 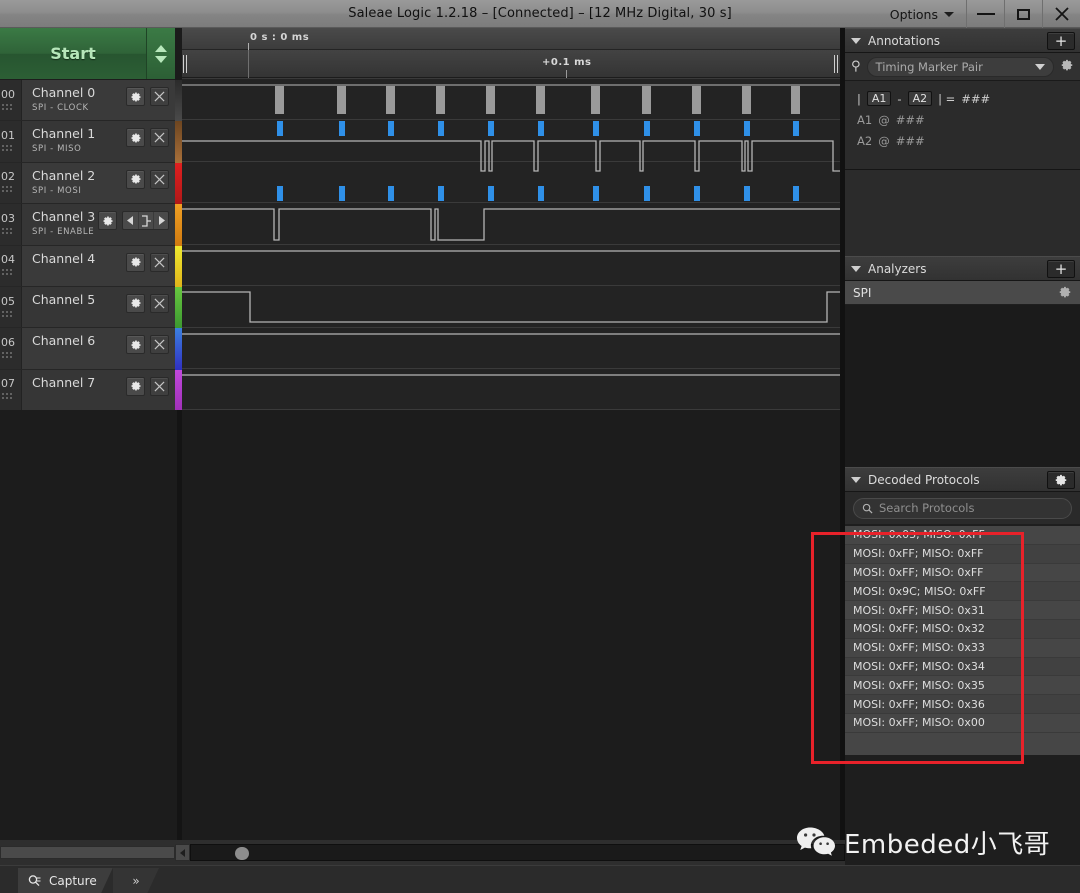 I want to click on timeline-ruler-bottom: +0.1 ms, so click(x=511, y=64).